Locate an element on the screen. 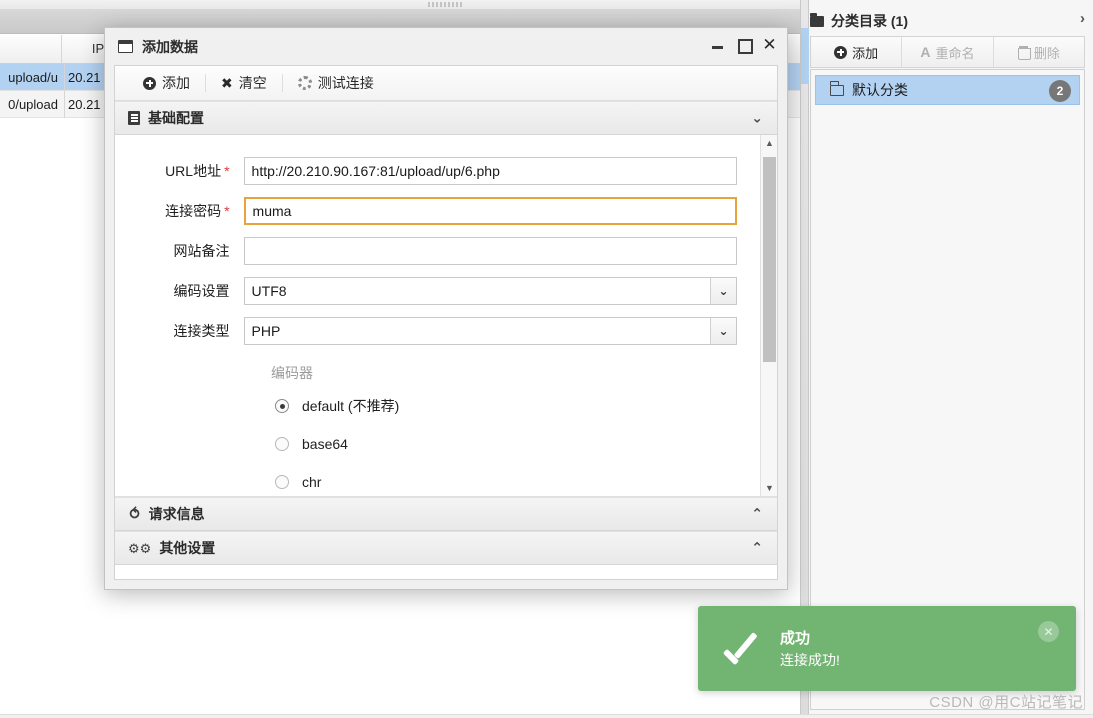 The image size is (1093, 718). sidebar-rename-button: A 重命名 is located at coordinates (946, 52).